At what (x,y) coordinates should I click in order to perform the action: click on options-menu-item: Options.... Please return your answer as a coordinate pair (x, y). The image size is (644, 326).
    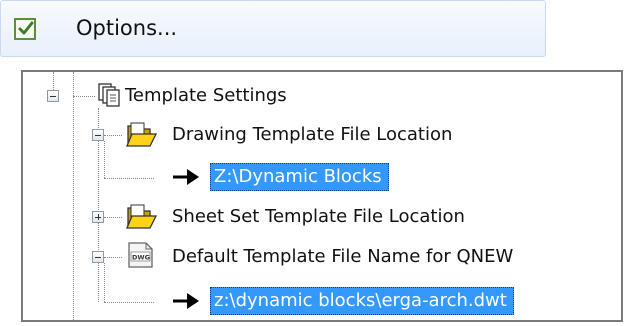
    Looking at the image, I should click on (273, 28).